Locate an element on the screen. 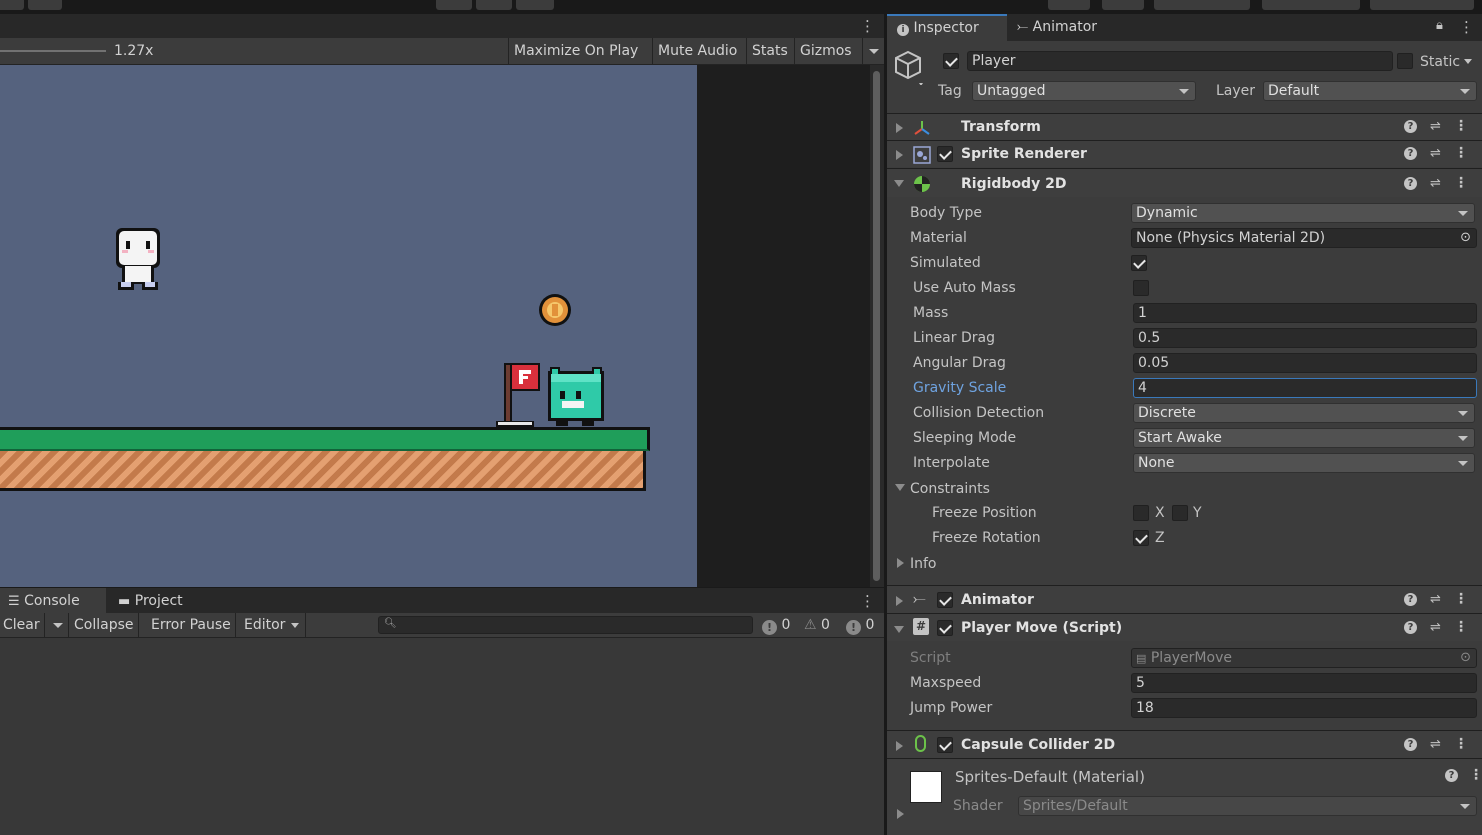  tab-project: ▬ Project is located at coordinates (150, 601).